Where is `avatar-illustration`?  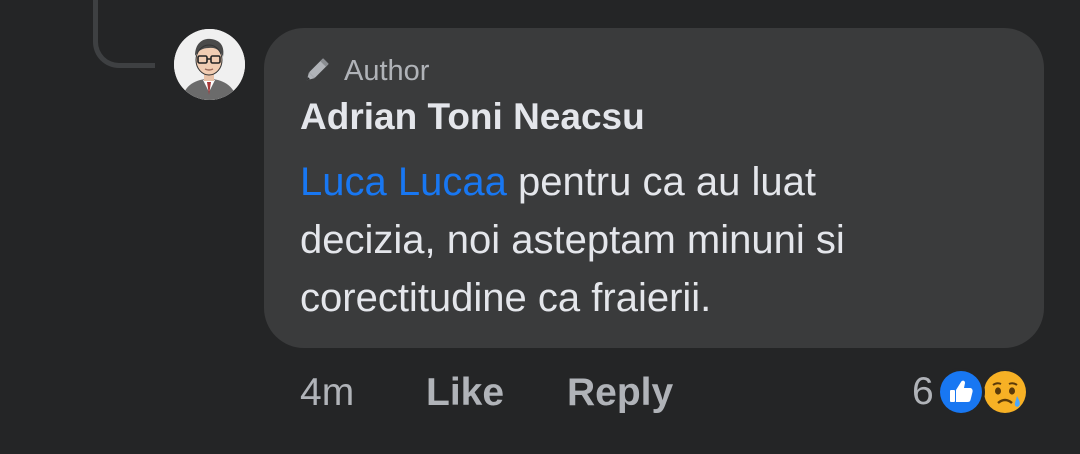 avatar-illustration is located at coordinates (209, 64).